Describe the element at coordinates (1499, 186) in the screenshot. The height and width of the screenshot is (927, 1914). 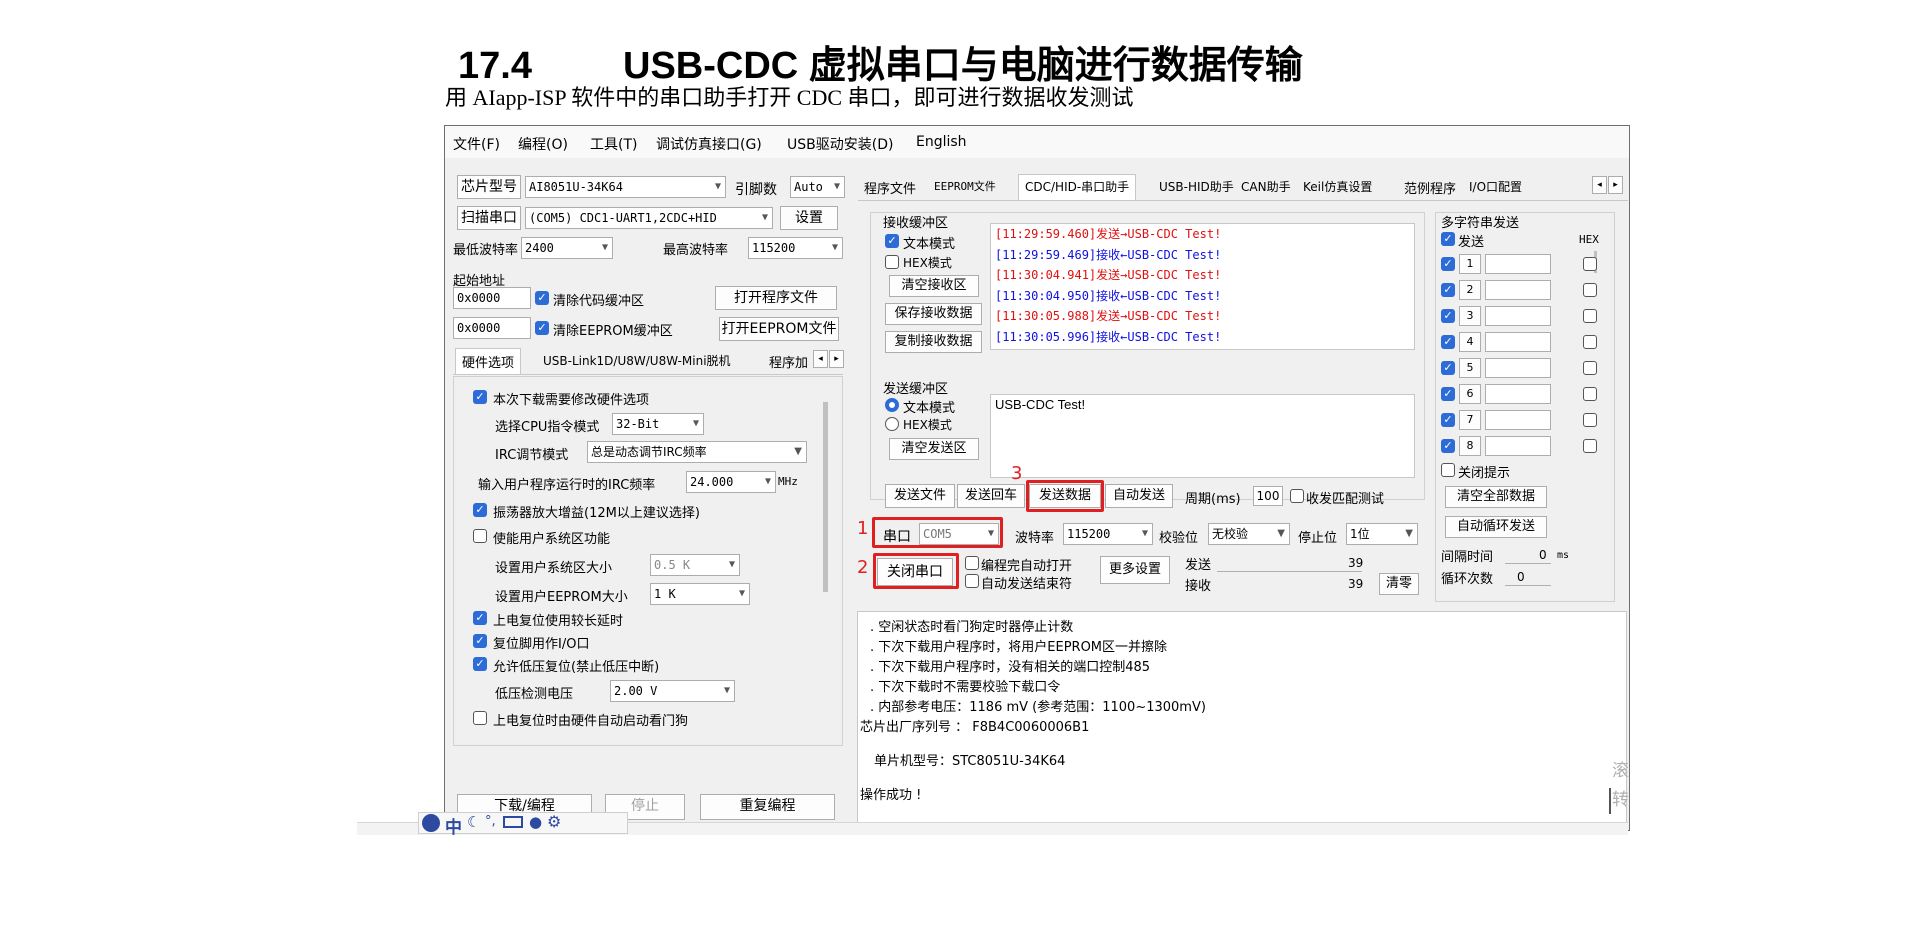
I see `tab-io-config: I/O口配置` at that location.